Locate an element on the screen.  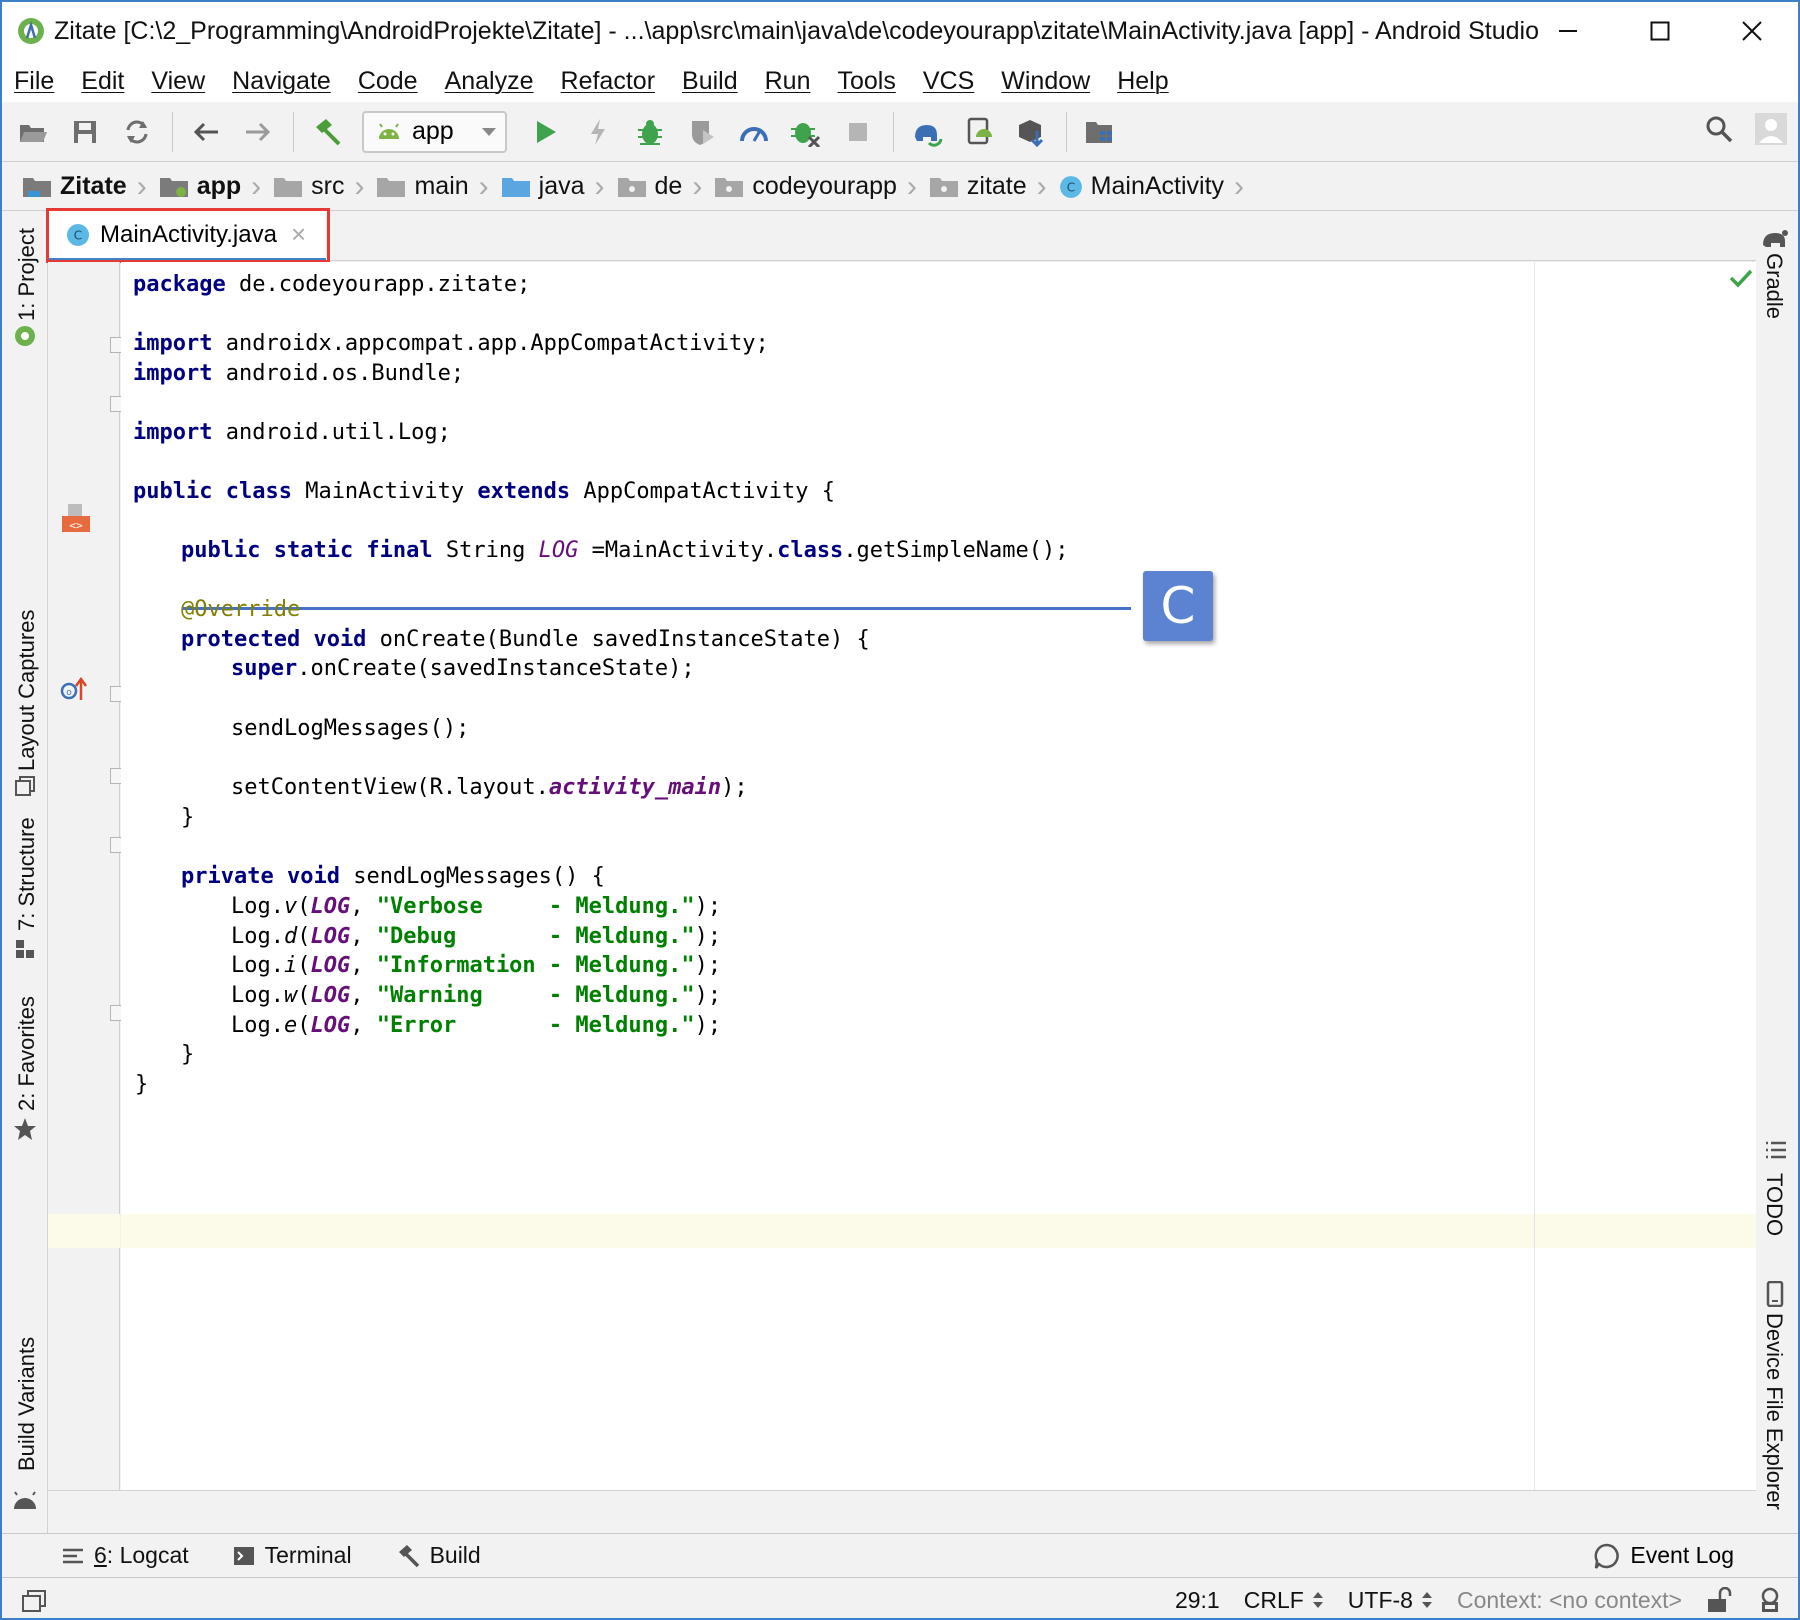
code-text: onCreate(Bundle savedInstanceState) { is located at coordinates (618, 639).